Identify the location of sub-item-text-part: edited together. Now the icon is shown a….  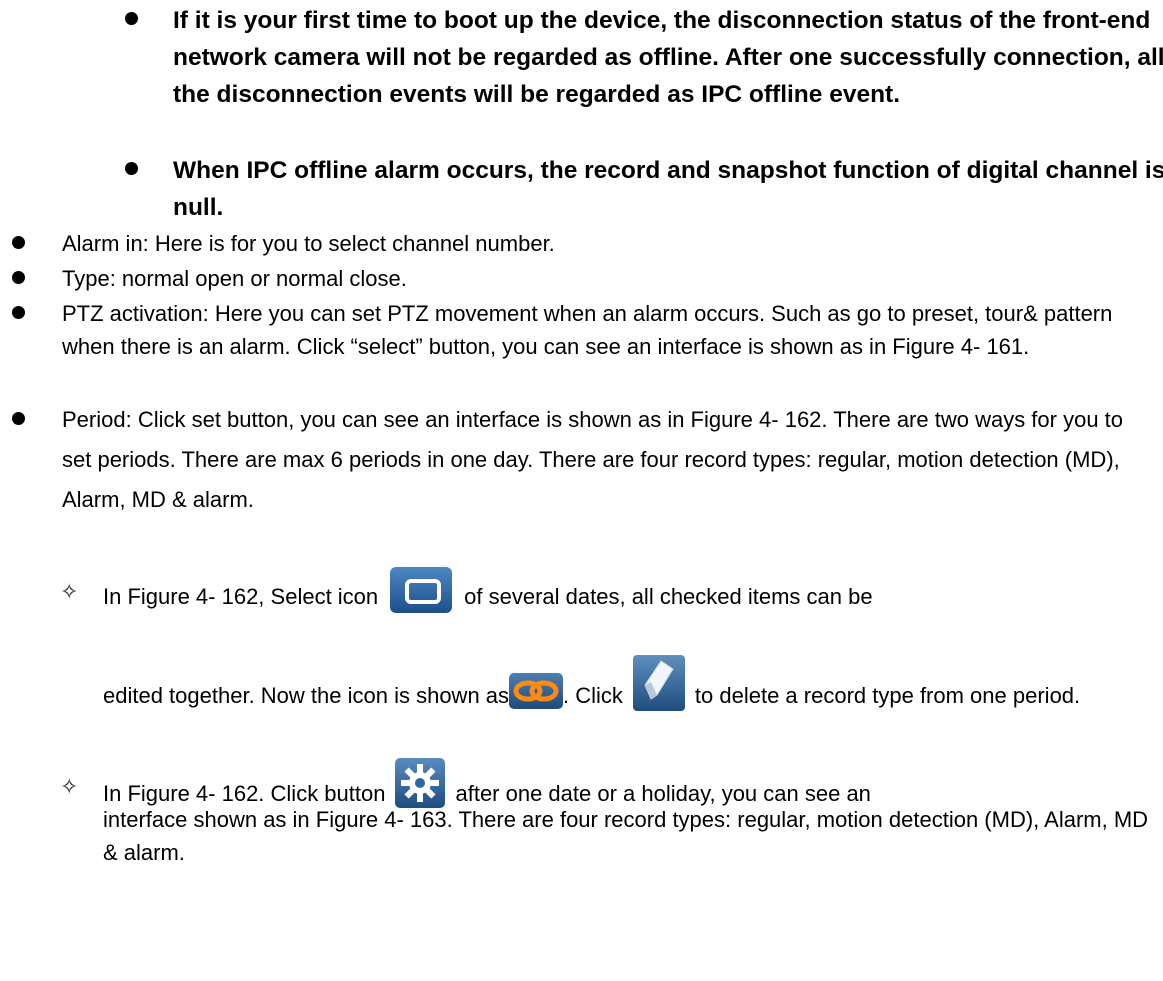
(306, 695).